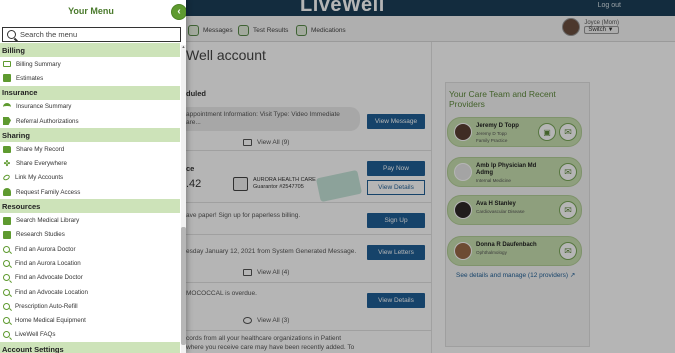  Describe the element at coordinates (44, 107) in the screenshot. I see `menu-item-label: Insurance Summary` at that location.